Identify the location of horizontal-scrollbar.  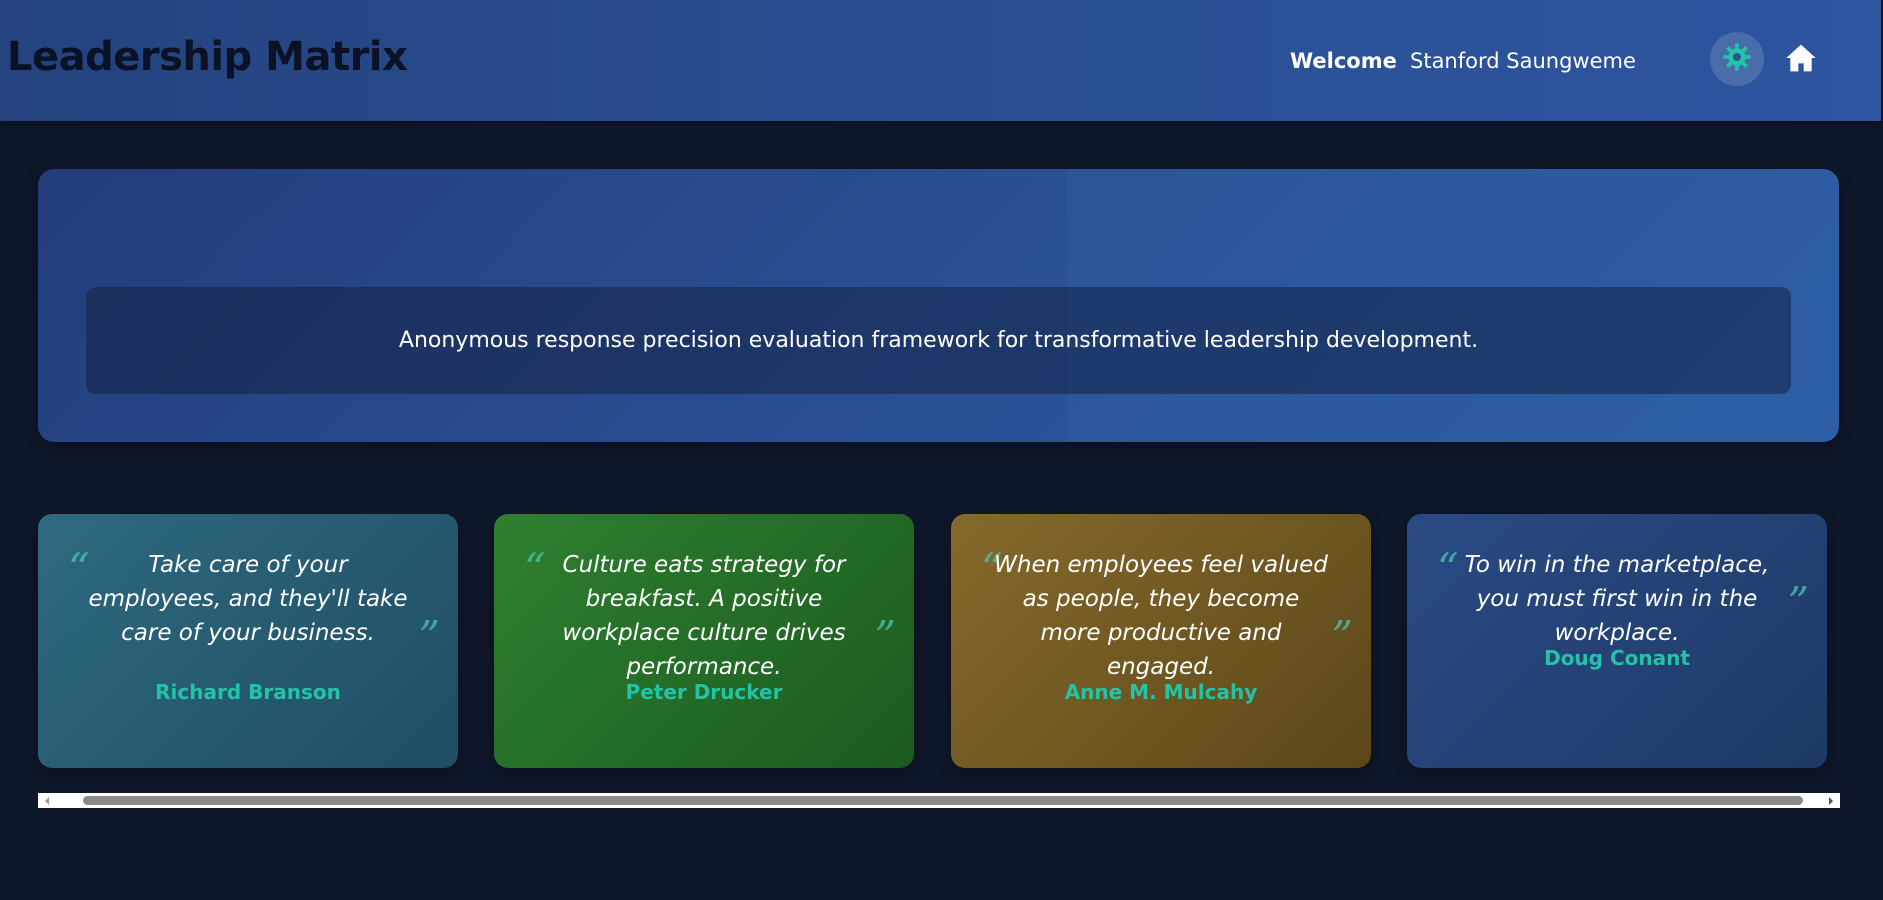
(939, 800).